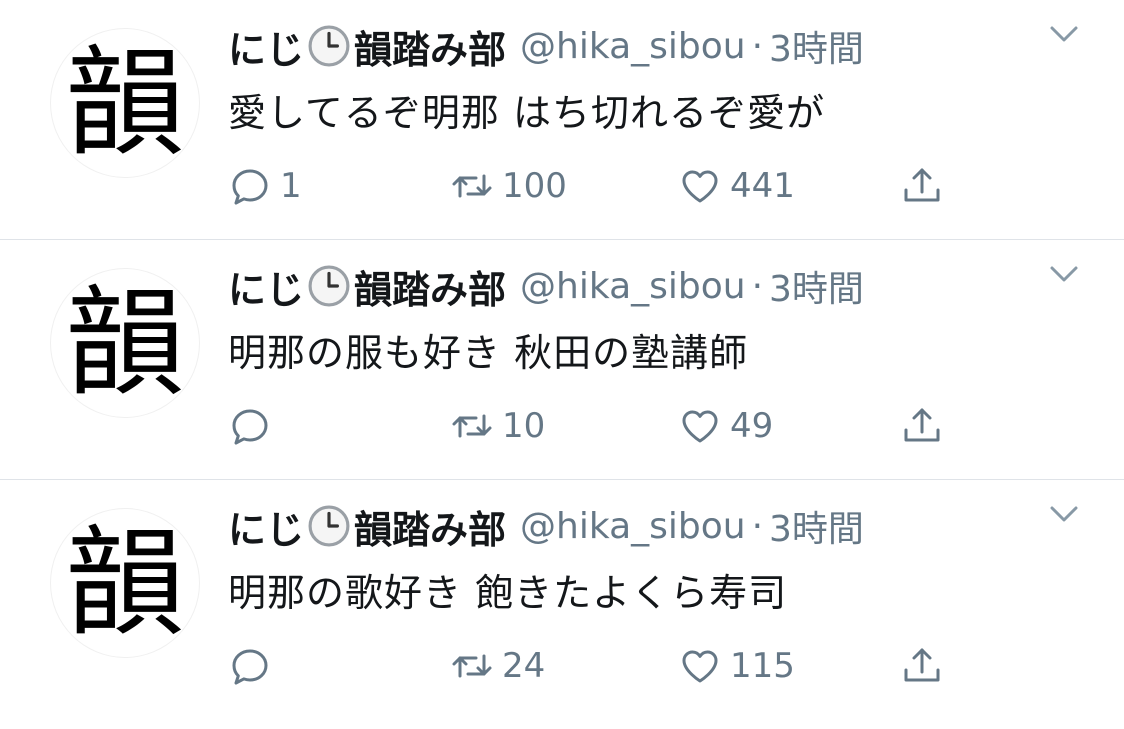 The width and height of the screenshot is (1124, 729). What do you see at coordinates (762, 666) in the screenshot?
I see `like-count: 115` at bounding box center [762, 666].